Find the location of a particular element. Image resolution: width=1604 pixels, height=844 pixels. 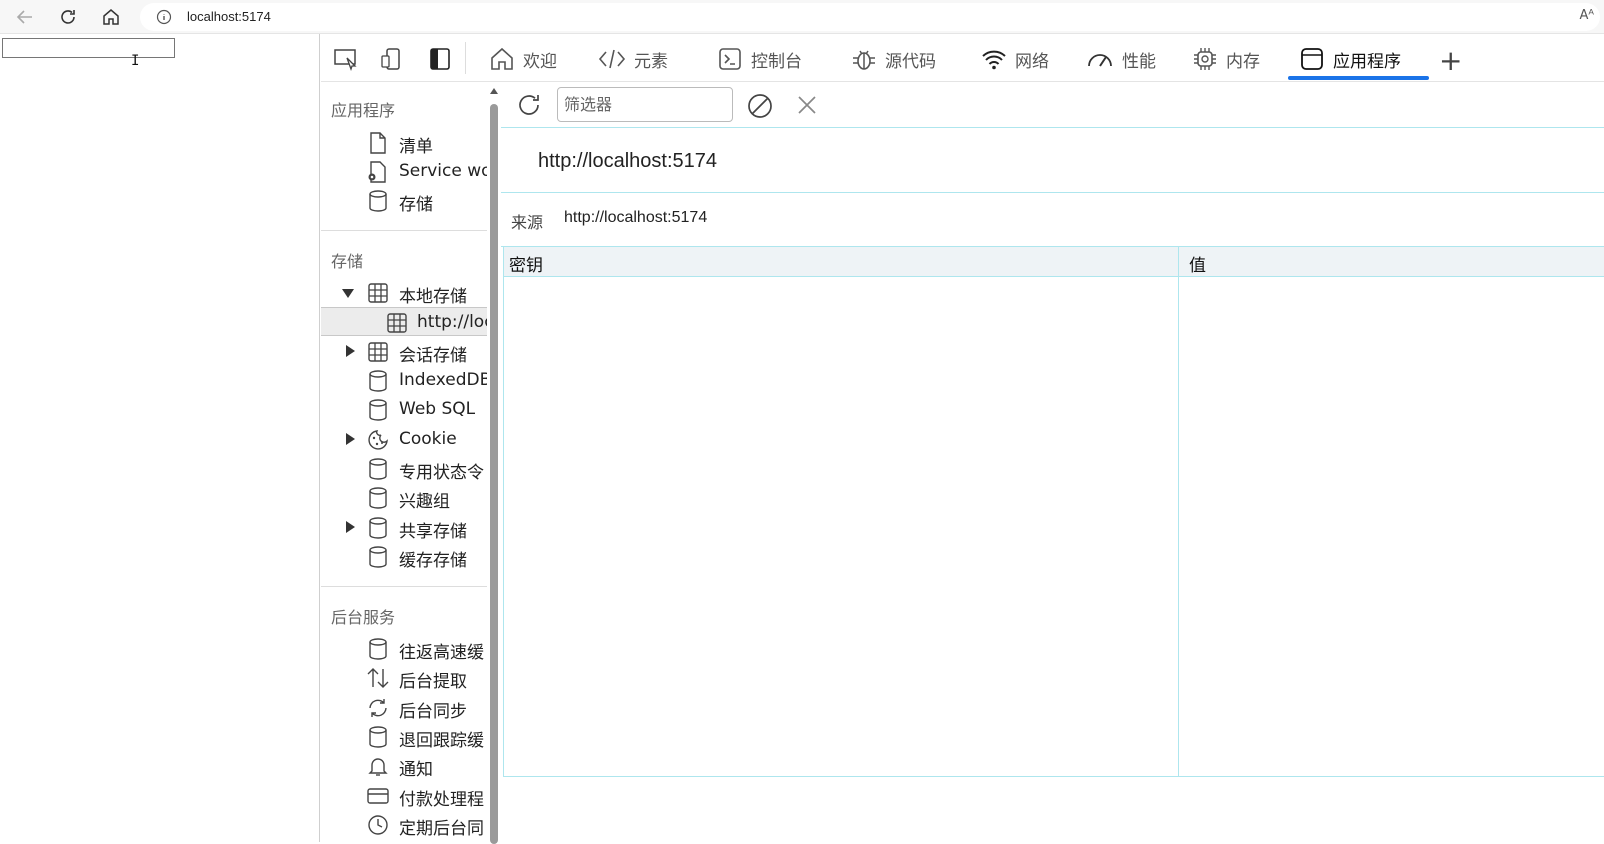

bell-icon is located at coordinates (378, 767).